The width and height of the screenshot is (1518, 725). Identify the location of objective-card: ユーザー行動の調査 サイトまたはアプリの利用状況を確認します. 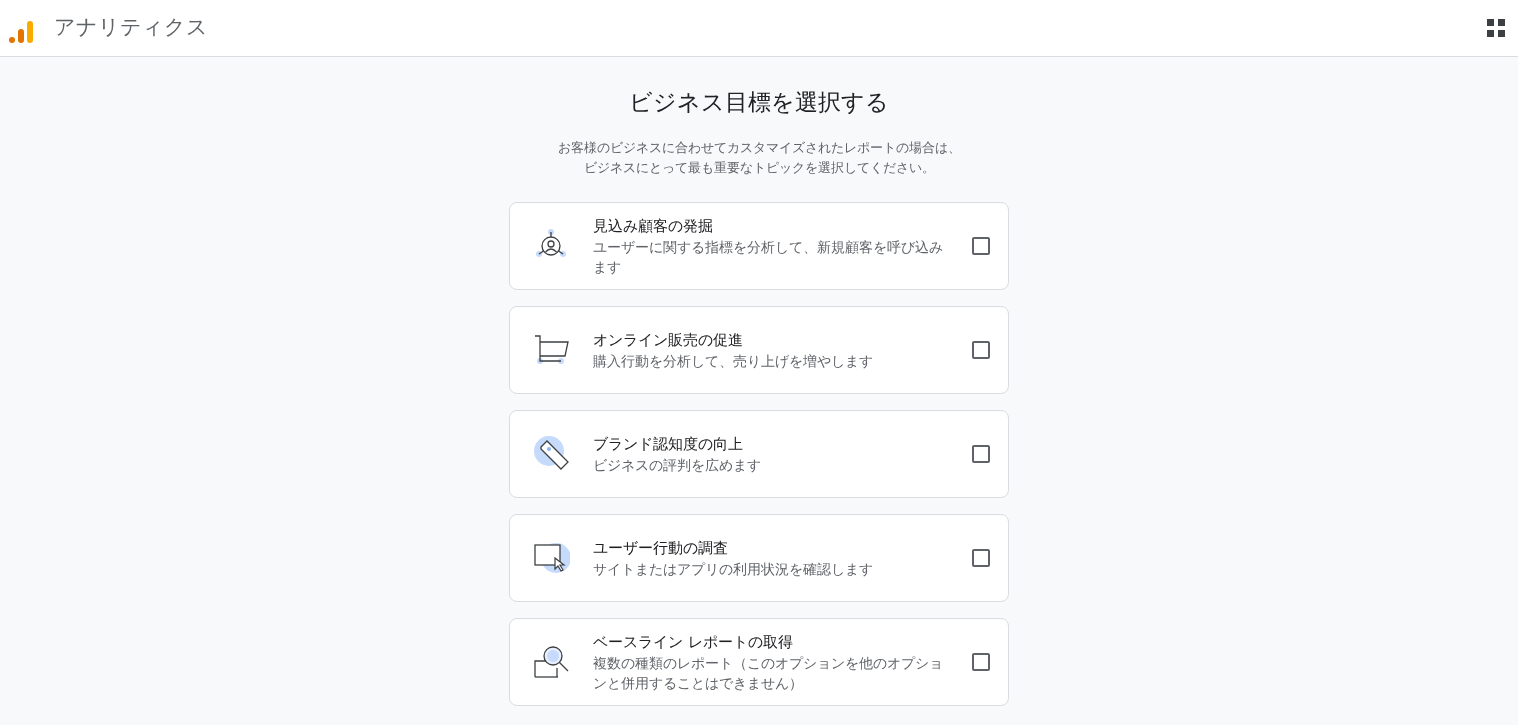
(759, 557).